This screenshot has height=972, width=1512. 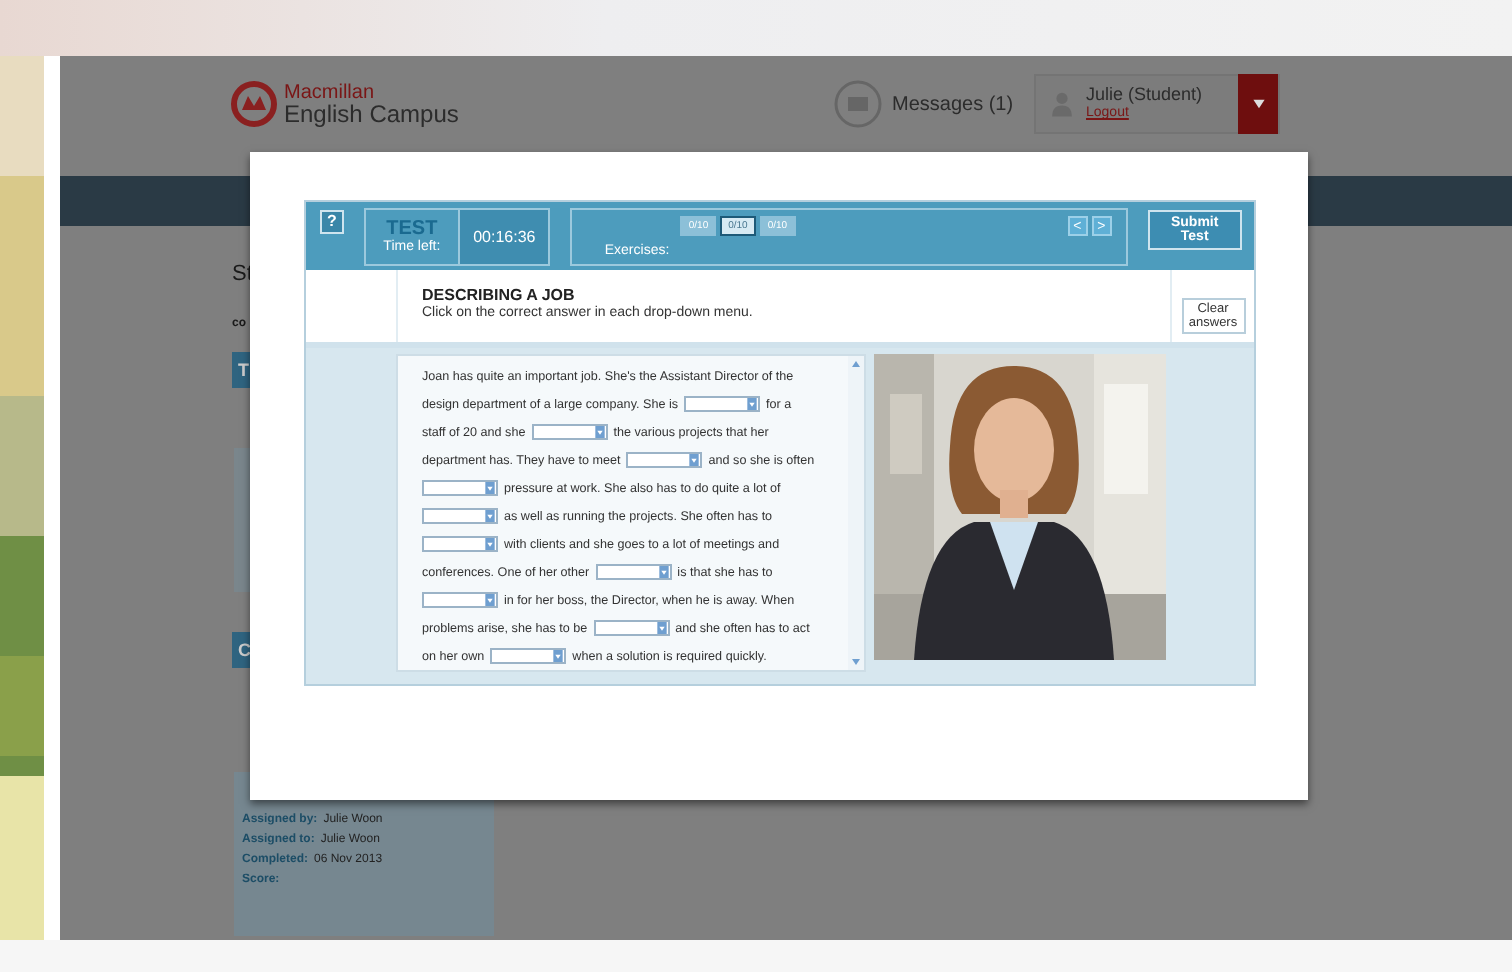 I want to click on scroll-up-icon, so click(x=856, y=364).